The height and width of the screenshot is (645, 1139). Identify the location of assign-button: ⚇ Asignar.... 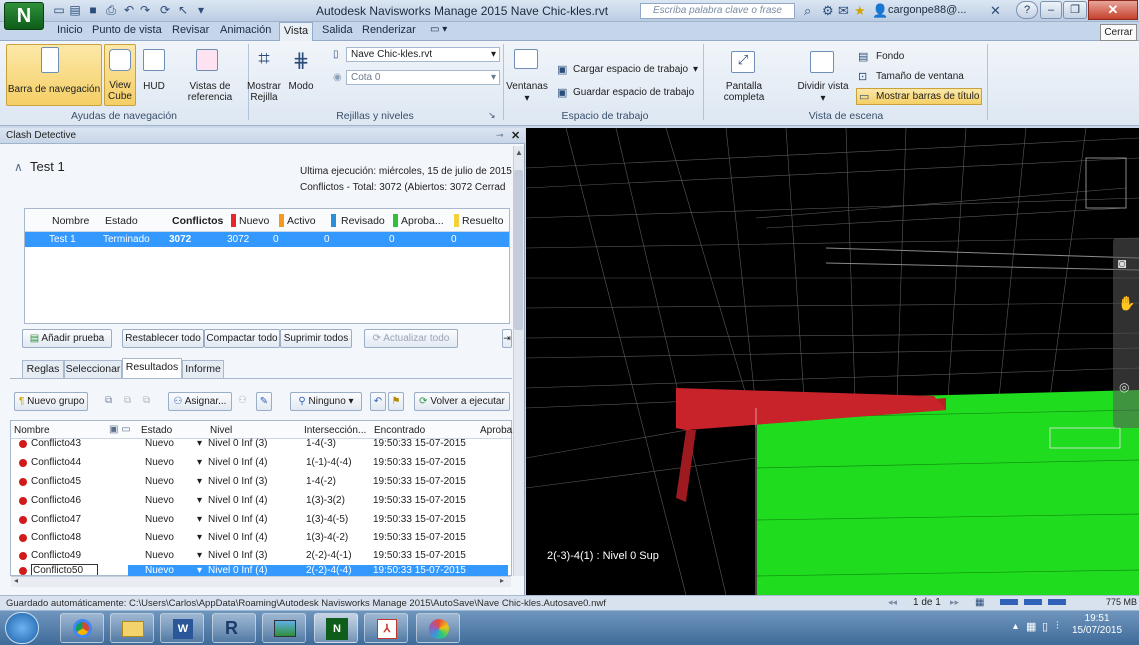
(200, 401).